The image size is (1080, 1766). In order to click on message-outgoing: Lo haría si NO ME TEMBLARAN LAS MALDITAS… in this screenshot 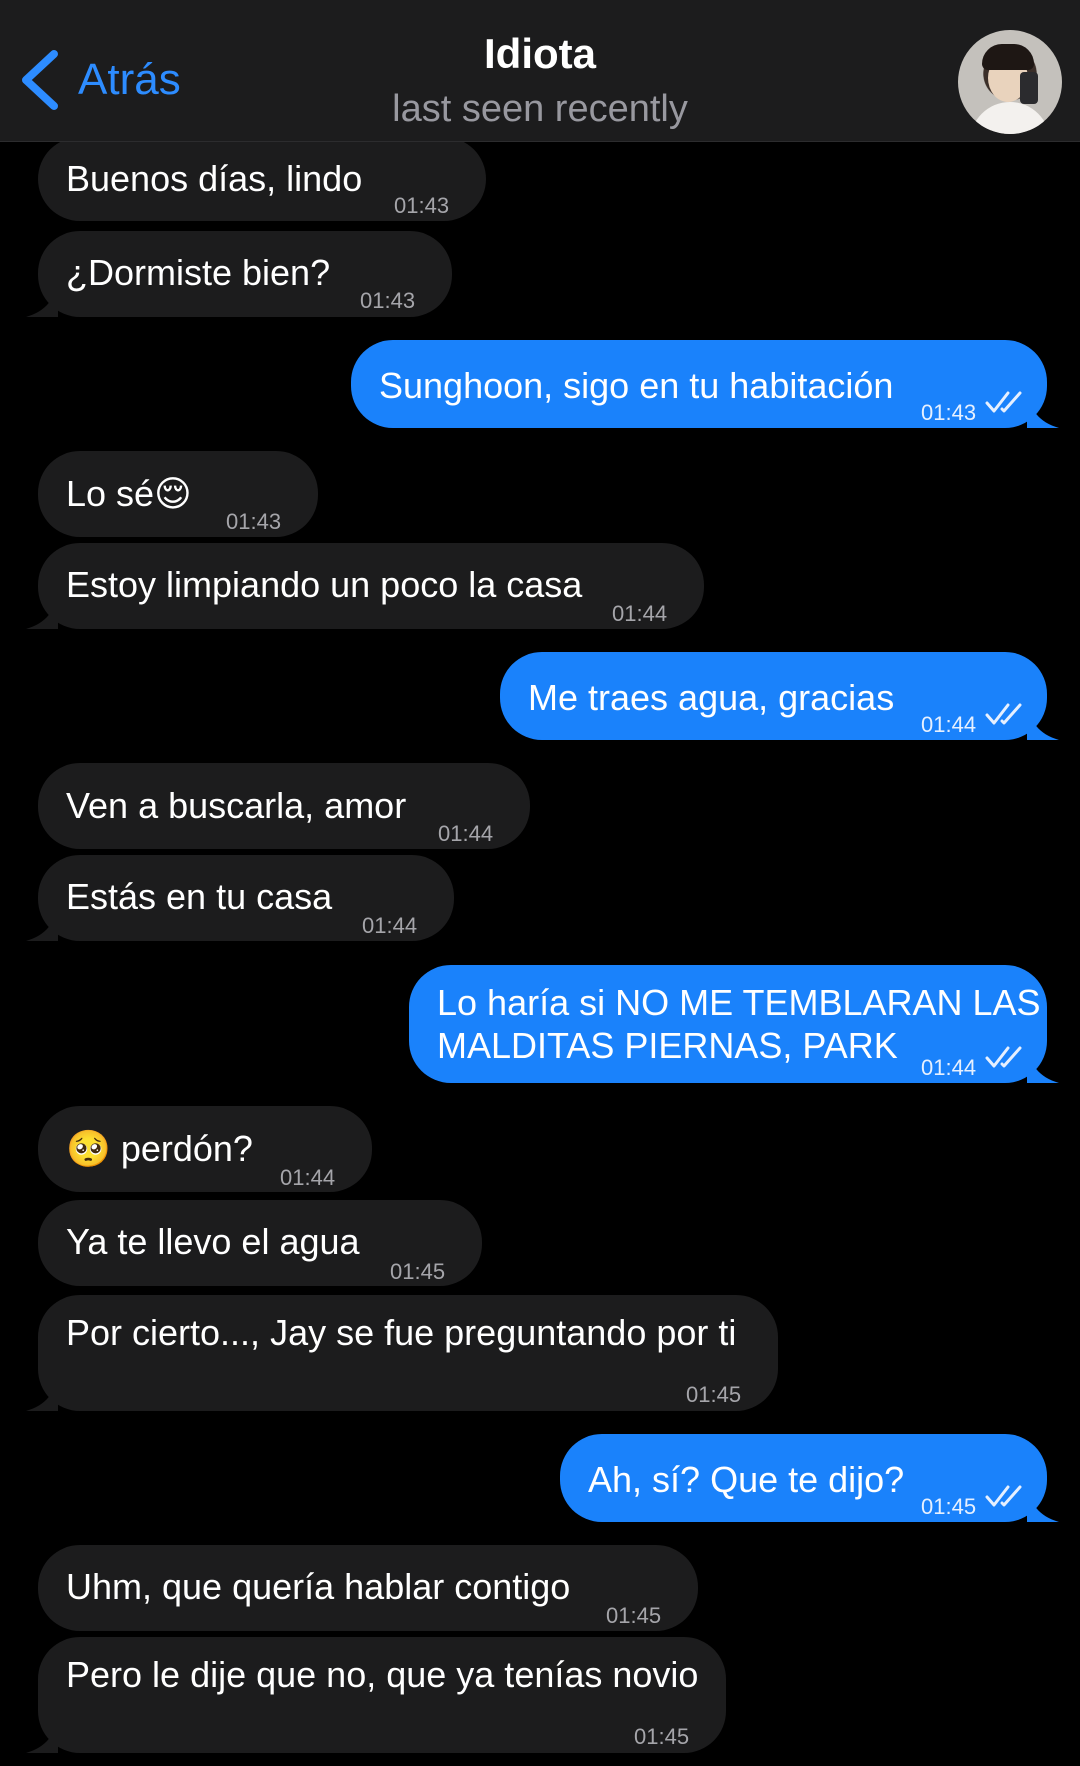, I will do `click(734, 1024)`.